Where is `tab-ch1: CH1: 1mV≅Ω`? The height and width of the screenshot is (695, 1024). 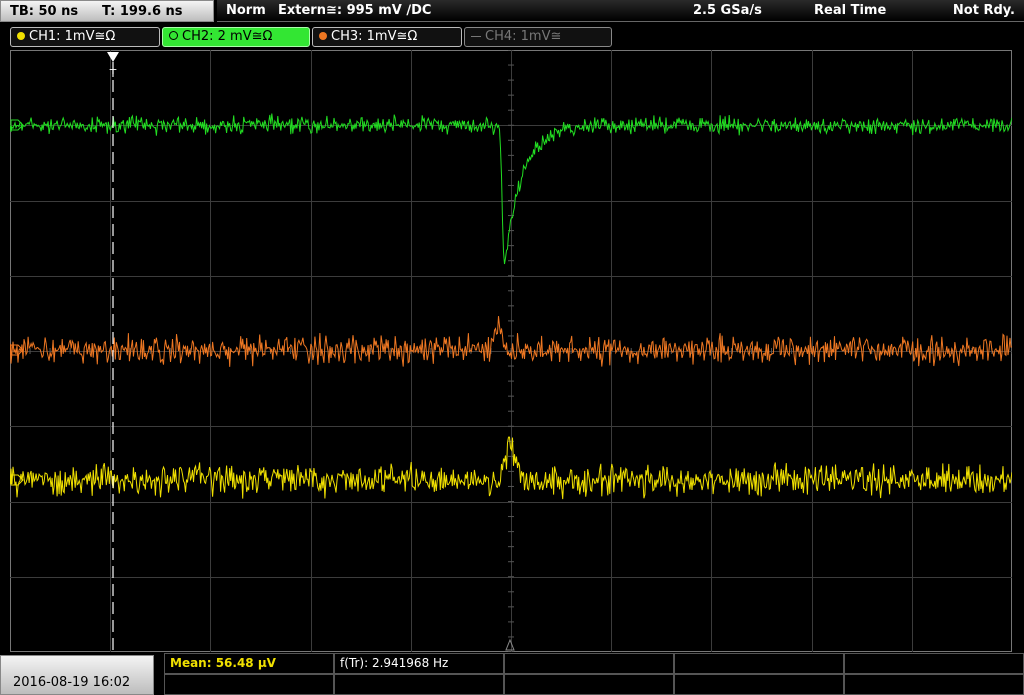 tab-ch1: CH1: 1mV≅Ω is located at coordinates (85, 37).